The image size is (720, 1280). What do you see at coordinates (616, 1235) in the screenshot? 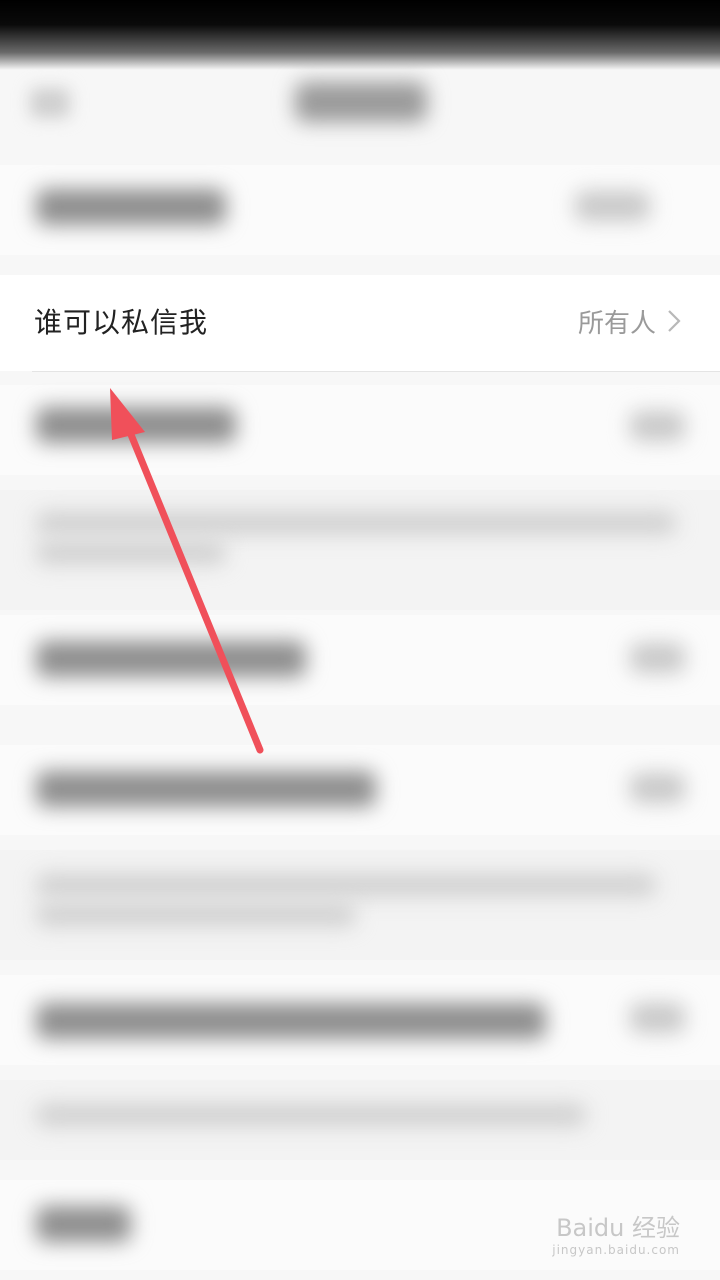
I see `baidu-watermark: Baidu 经验 jingyan.baidu.com` at bounding box center [616, 1235].